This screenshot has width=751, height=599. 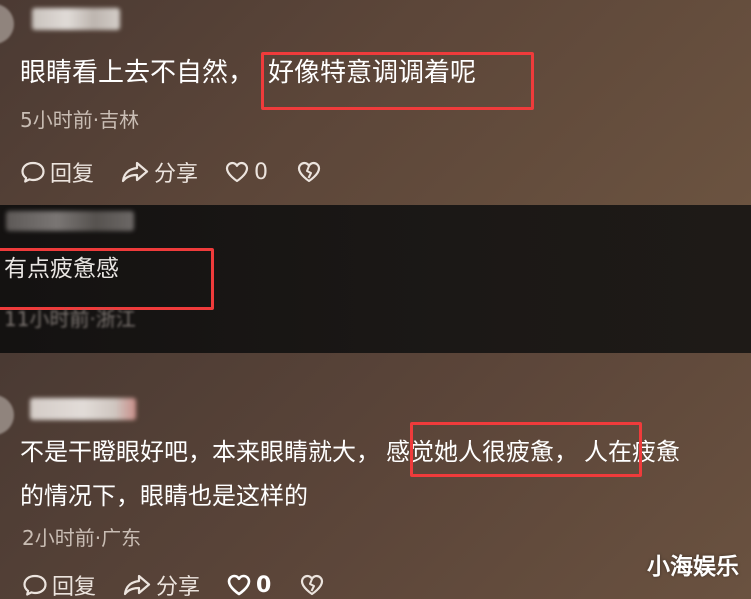 I want to click on watermark: 小海娱乐, so click(x=693, y=567).